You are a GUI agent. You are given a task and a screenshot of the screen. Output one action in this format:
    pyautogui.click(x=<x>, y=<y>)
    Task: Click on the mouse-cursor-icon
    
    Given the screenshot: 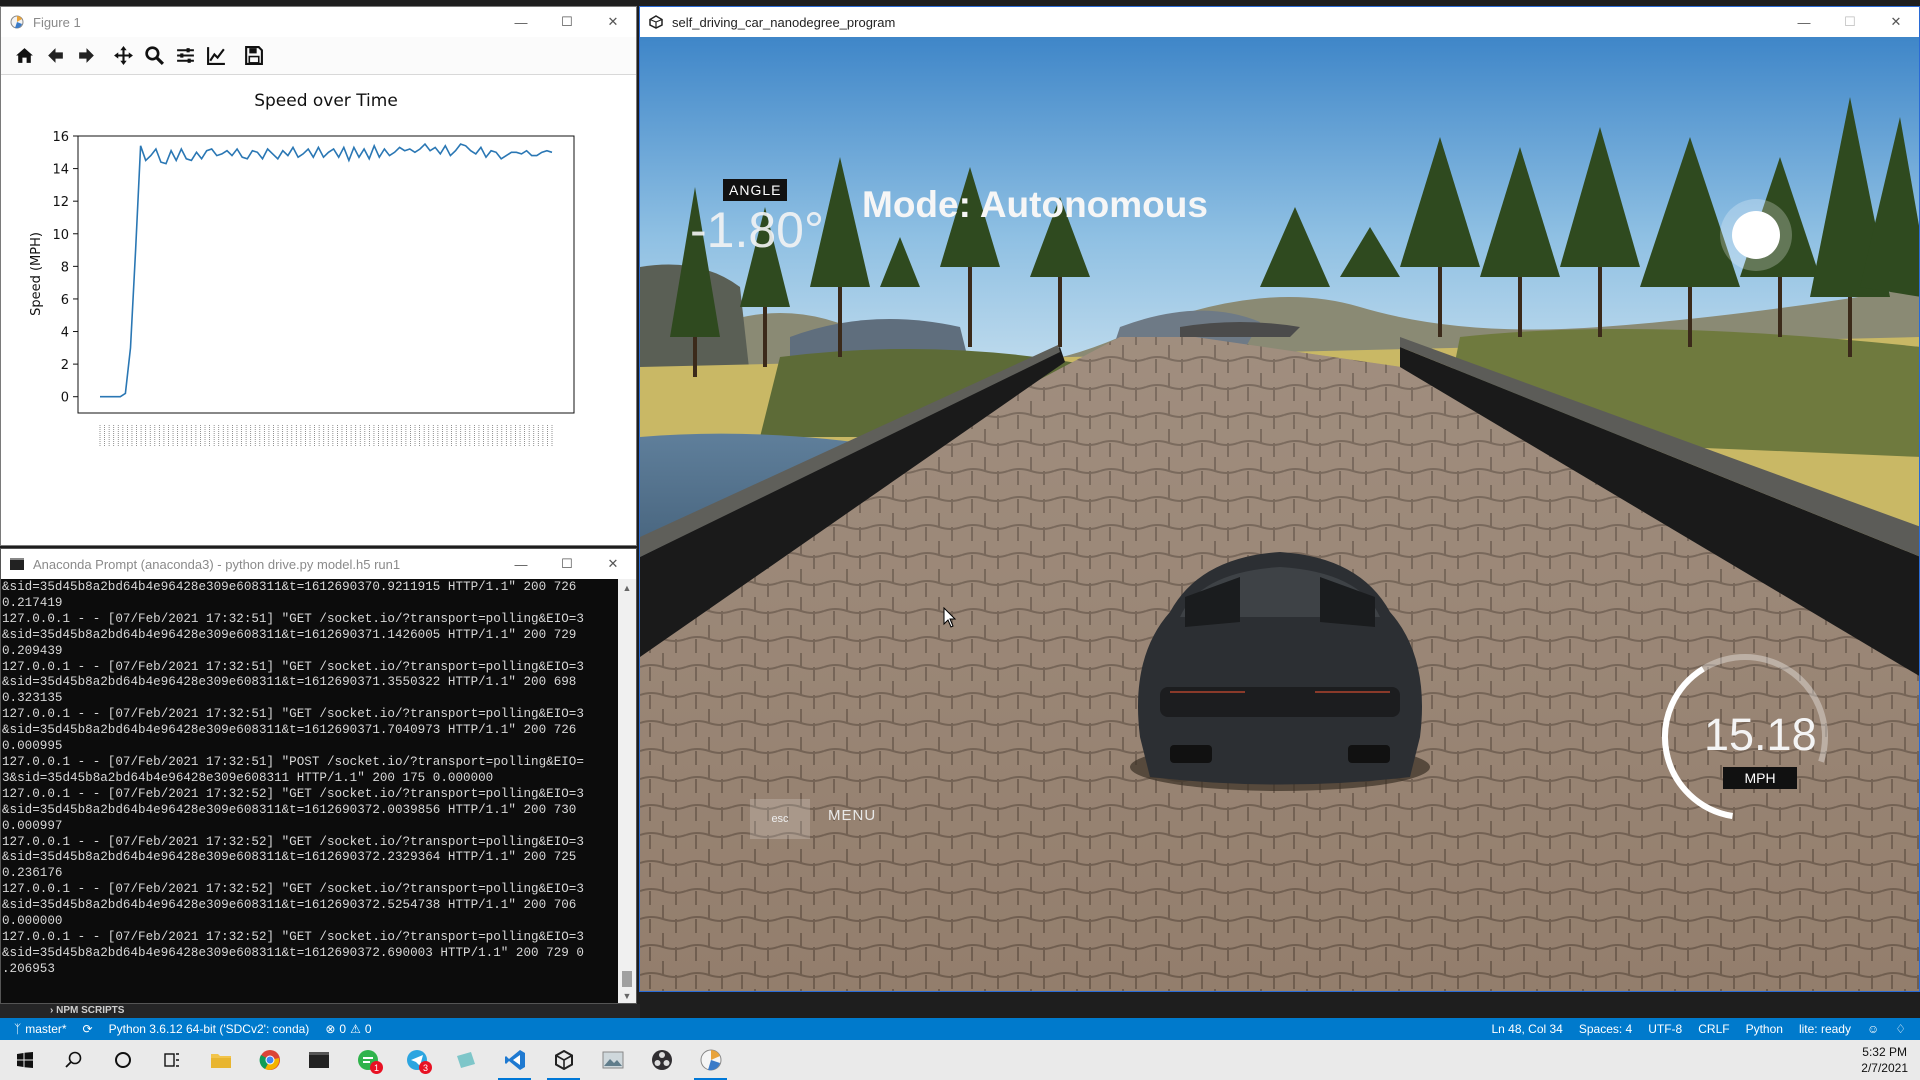 What is the action you would take?
    pyautogui.click(x=950, y=620)
    